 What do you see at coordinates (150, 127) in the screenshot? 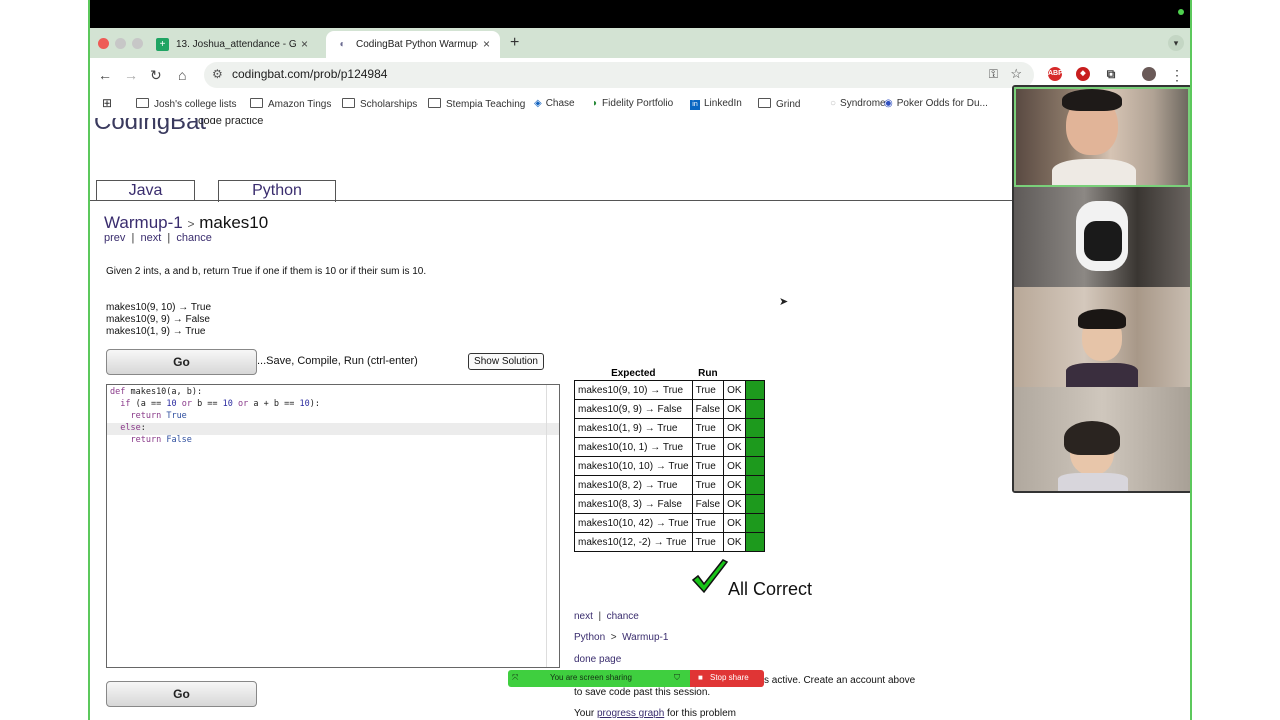
I see `codingbat-logo: CodingBat` at bounding box center [150, 127].